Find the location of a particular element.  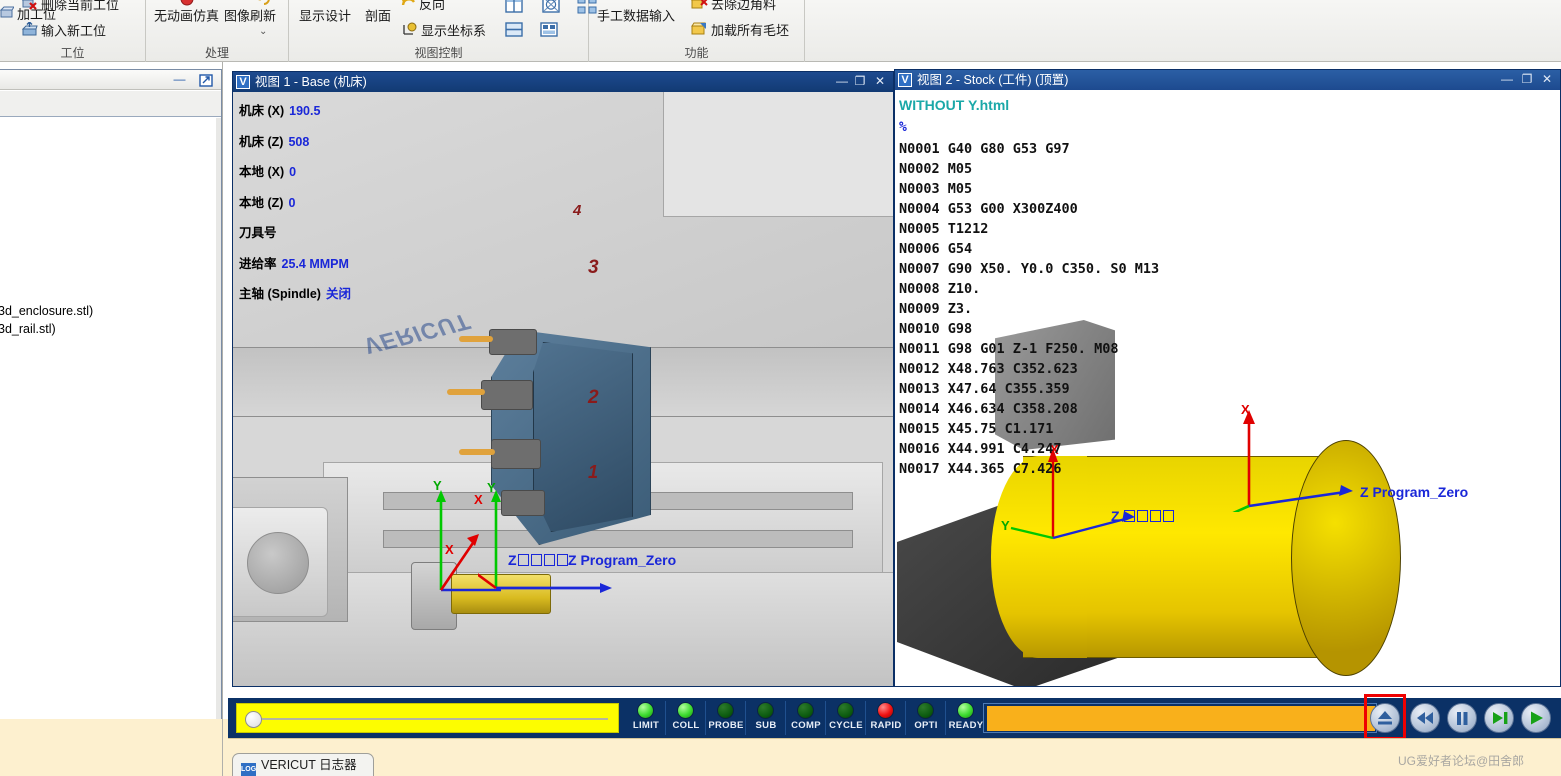

ribbon-group-function-label: 功能 is located at coordinates (696, 53).